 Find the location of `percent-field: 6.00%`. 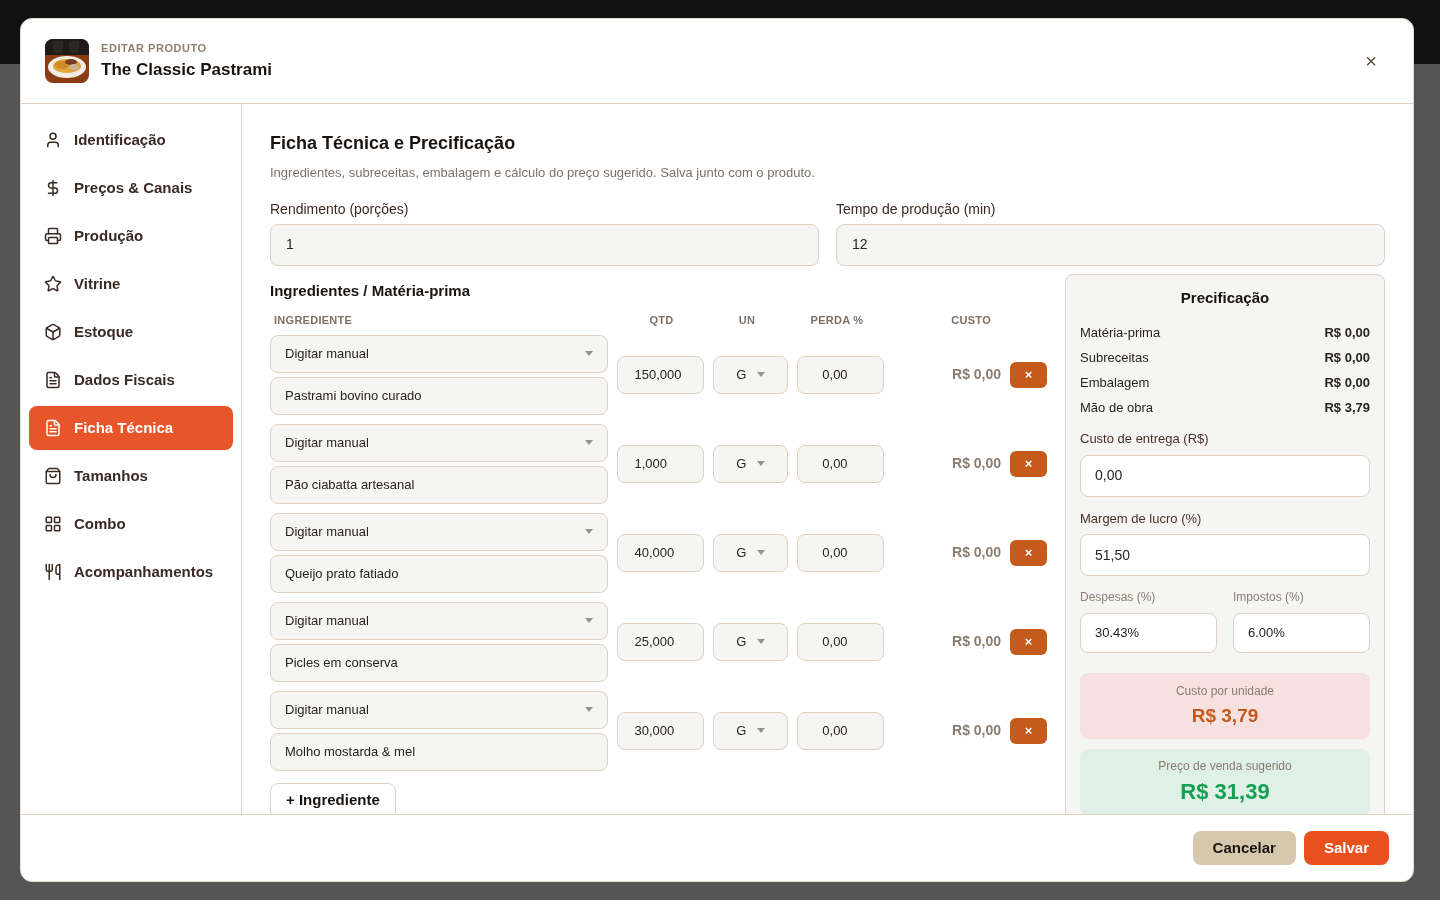

percent-field: 6.00% is located at coordinates (1301, 633).